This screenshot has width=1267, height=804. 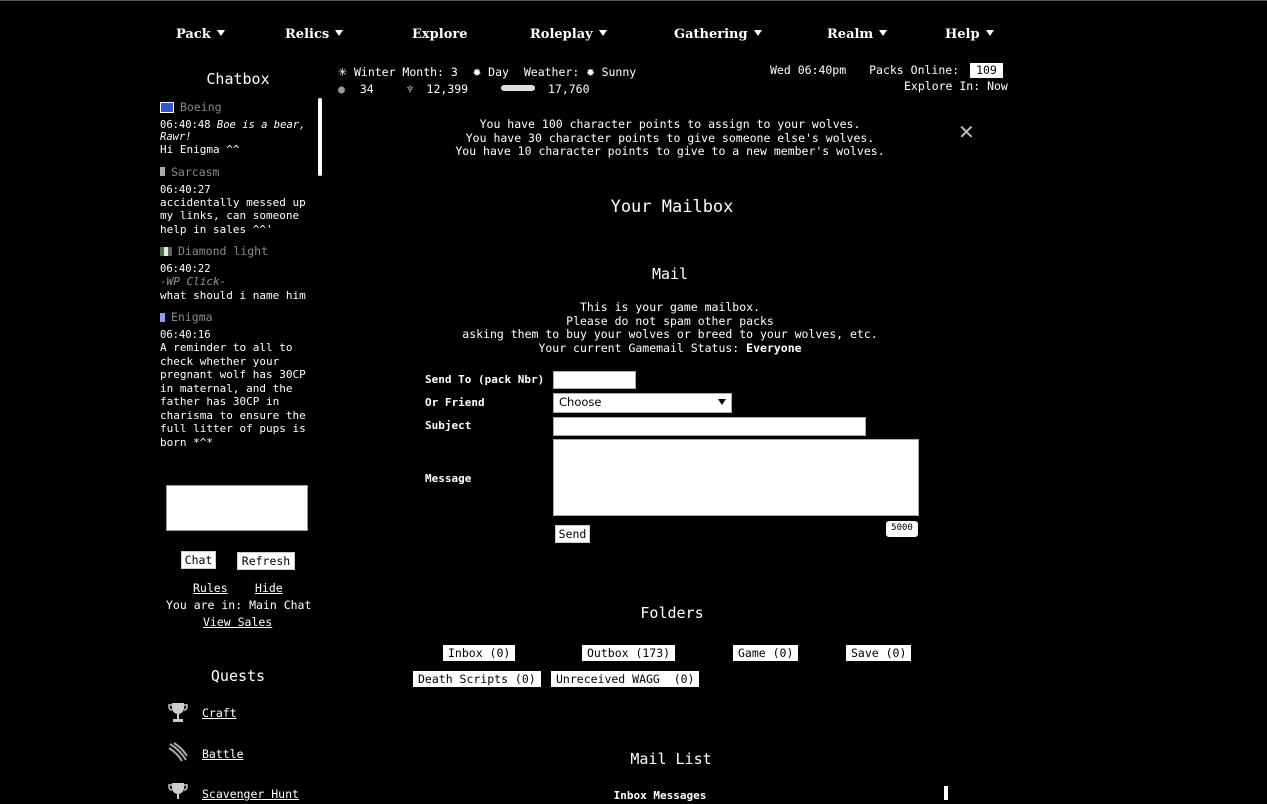 What do you see at coordinates (237, 622) in the screenshot?
I see `view-sales-link: View Sales` at bounding box center [237, 622].